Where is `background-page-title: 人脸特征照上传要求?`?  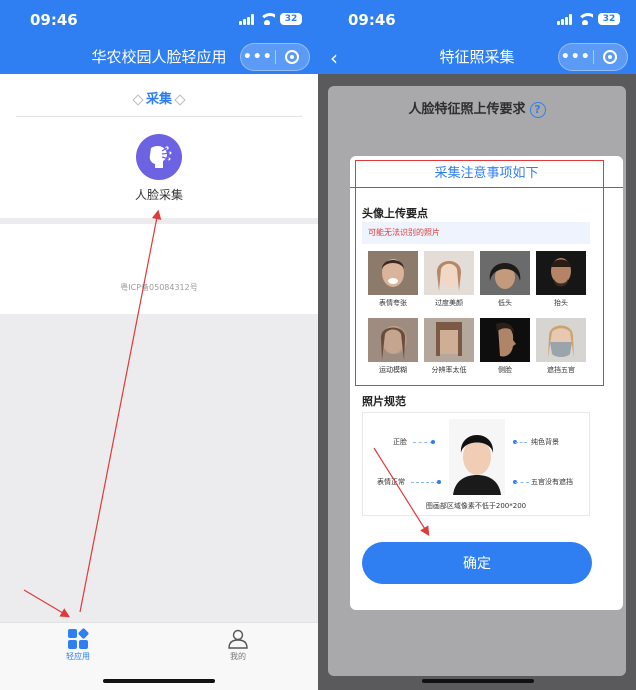 background-page-title: 人脸特征照上传要求? is located at coordinates (477, 108).